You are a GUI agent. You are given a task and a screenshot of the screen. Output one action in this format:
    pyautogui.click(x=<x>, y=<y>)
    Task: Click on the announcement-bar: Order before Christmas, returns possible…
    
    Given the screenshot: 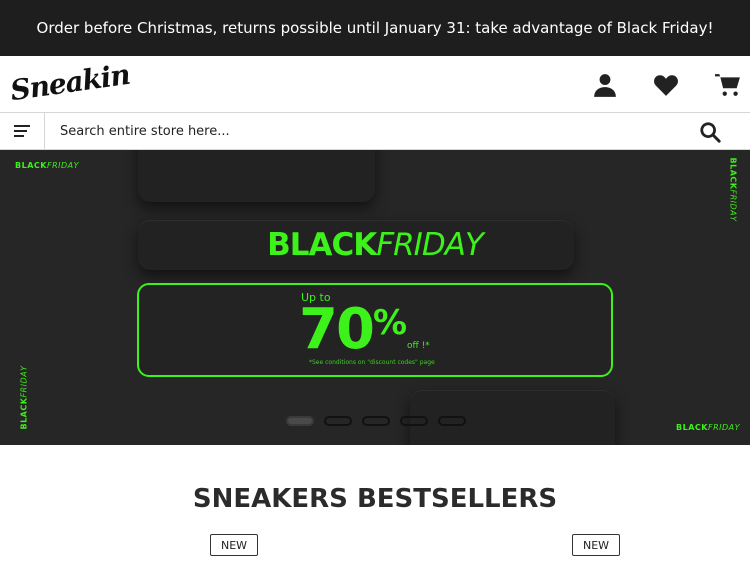 What is the action you would take?
    pyautogui.click(x=375, y=28)
    